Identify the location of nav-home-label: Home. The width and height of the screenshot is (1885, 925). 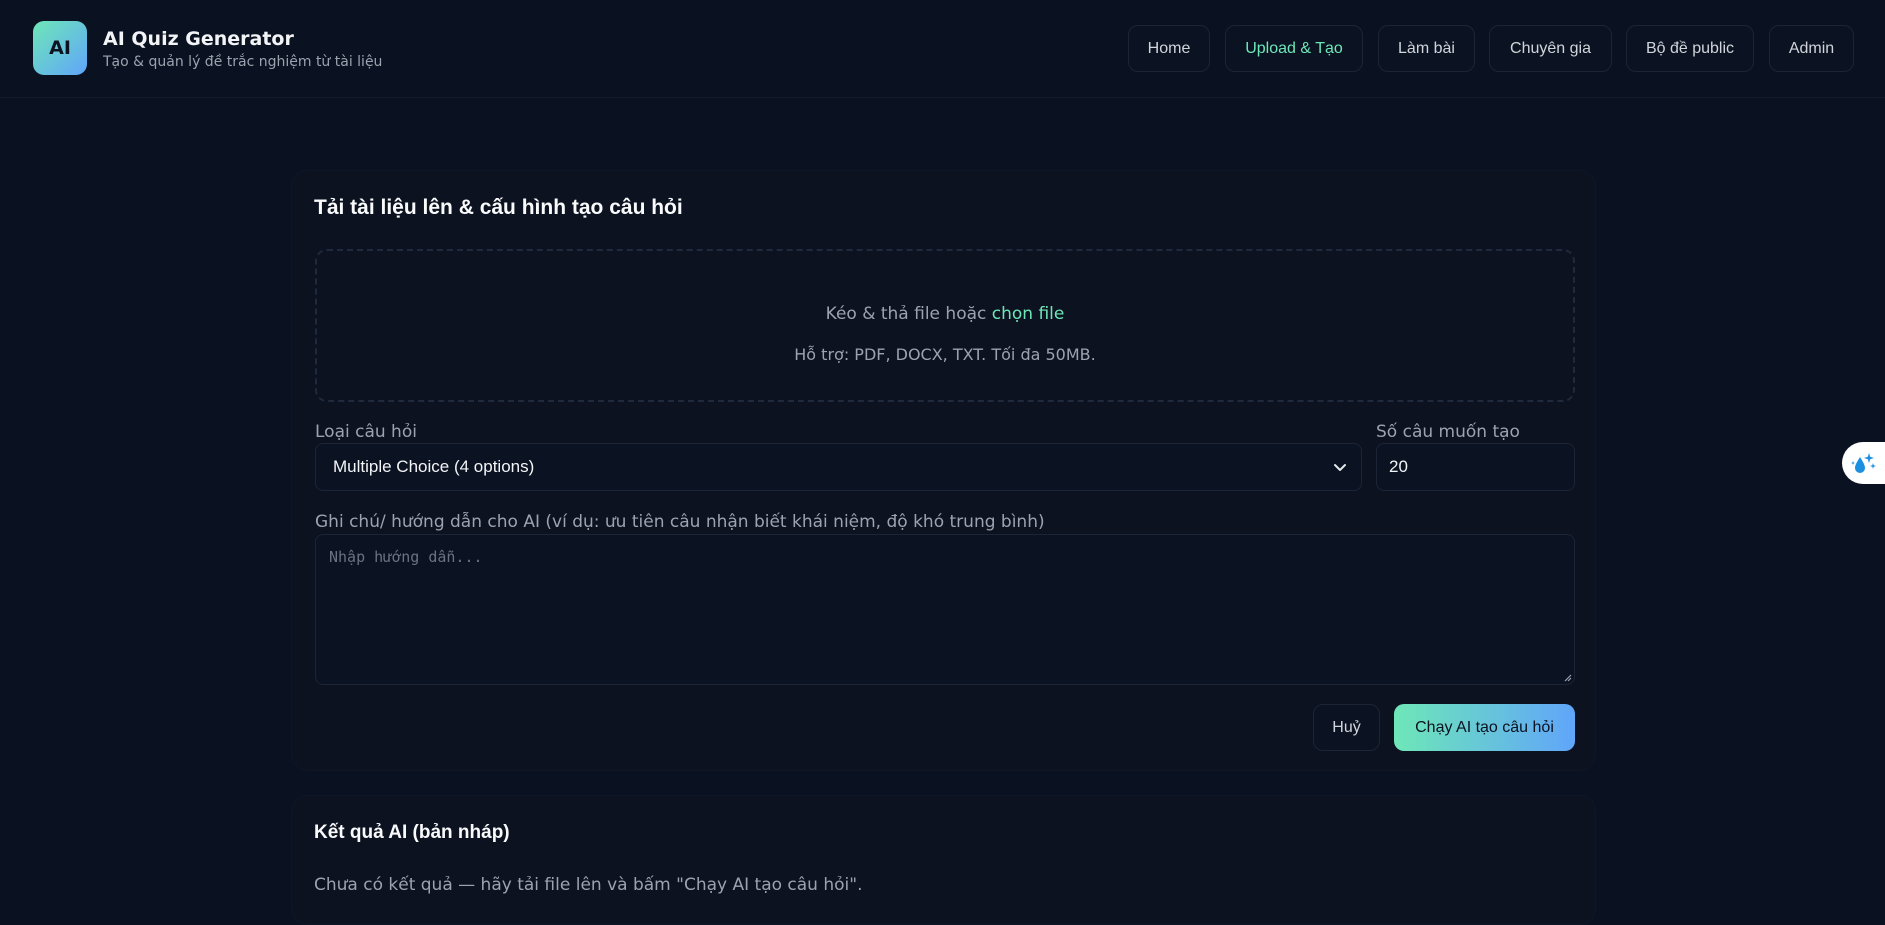
(1169, 48).